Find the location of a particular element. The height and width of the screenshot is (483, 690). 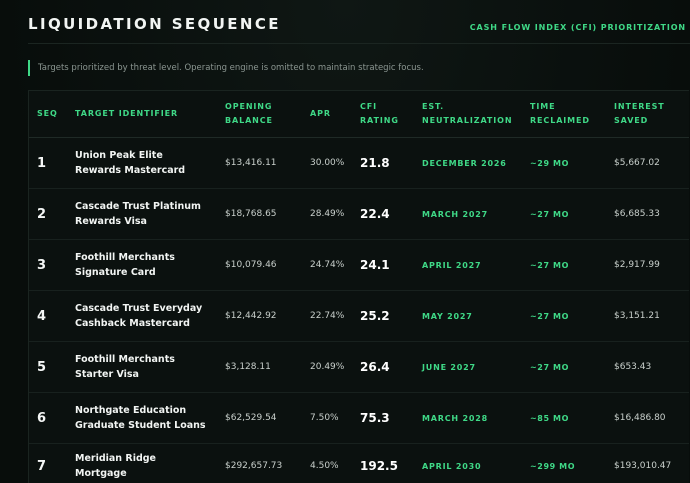

apr-cell: 28.49% is located at coordinates (327, 214).